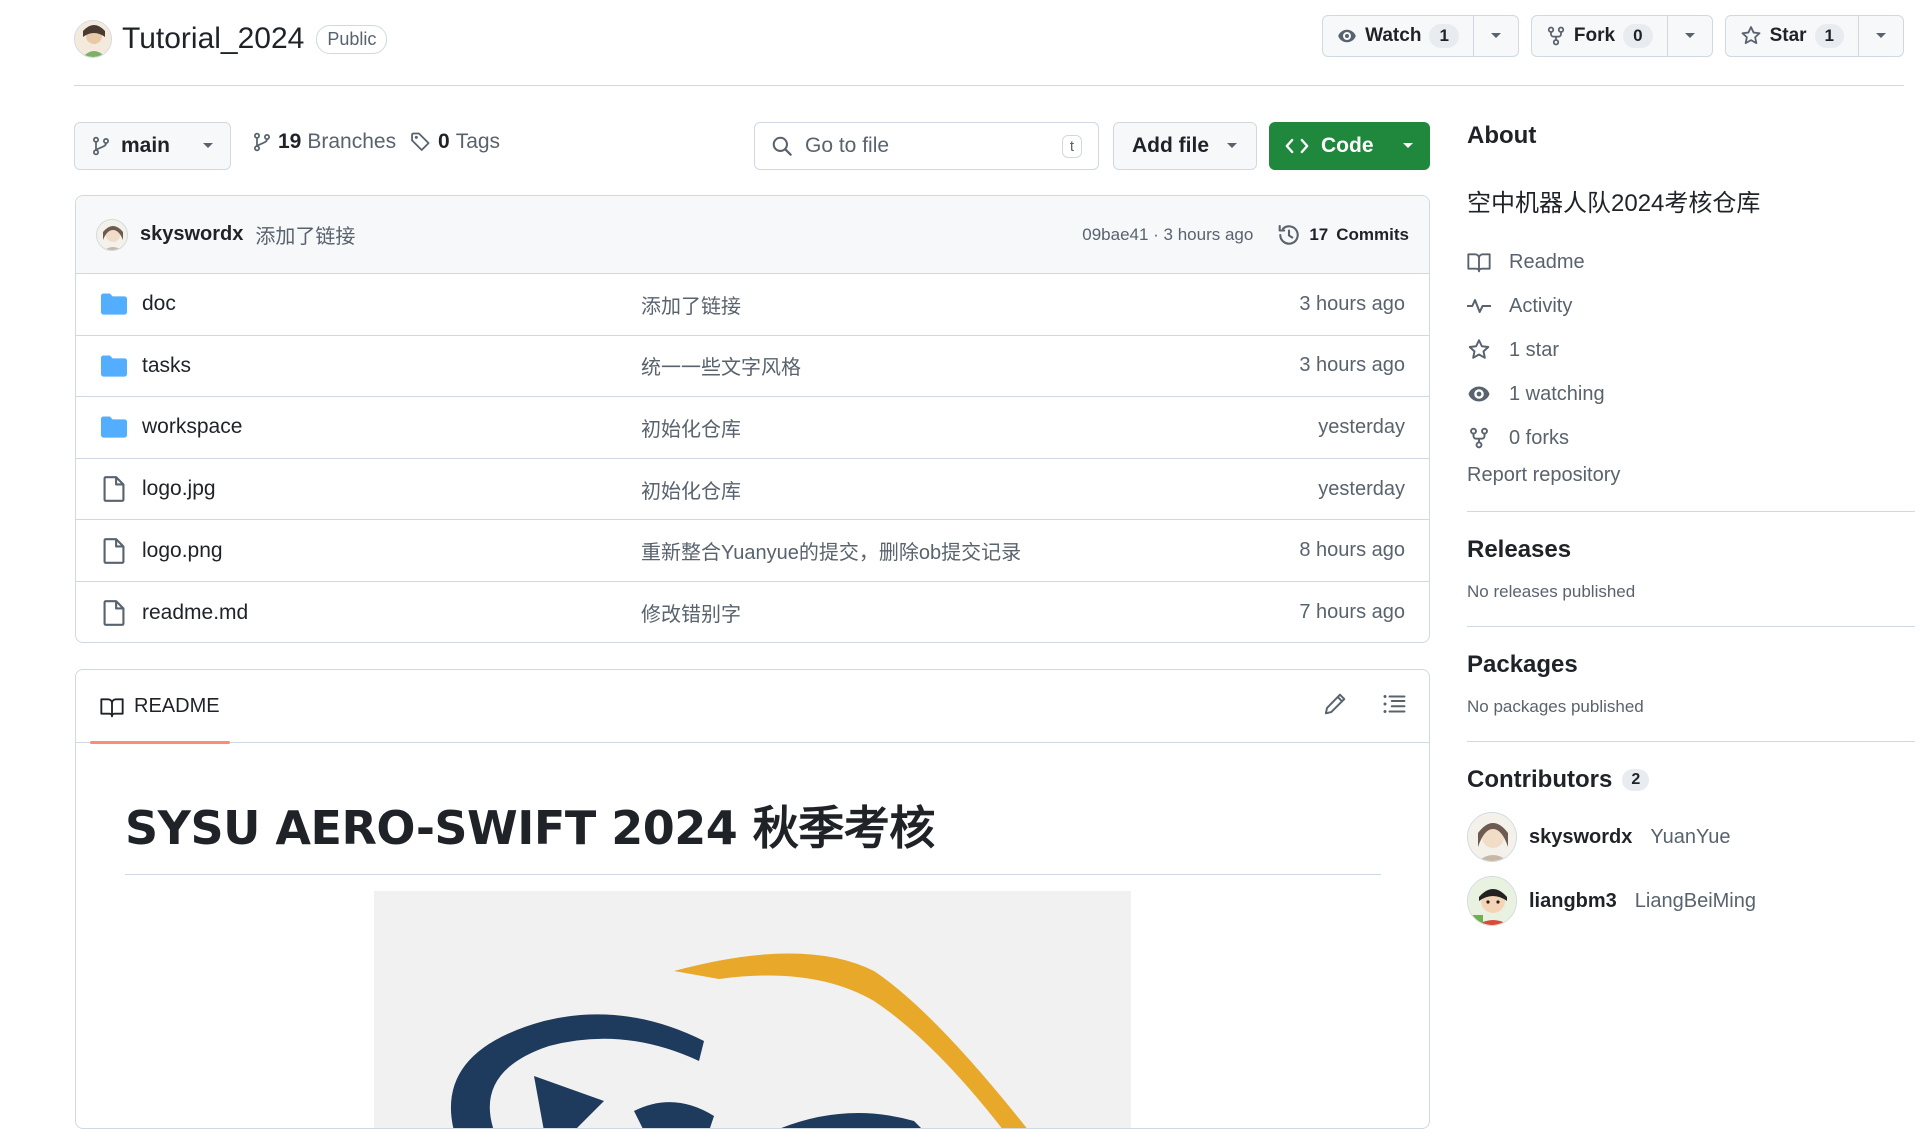  I want to click on add-file-button: Add file, so click(1185, 146).